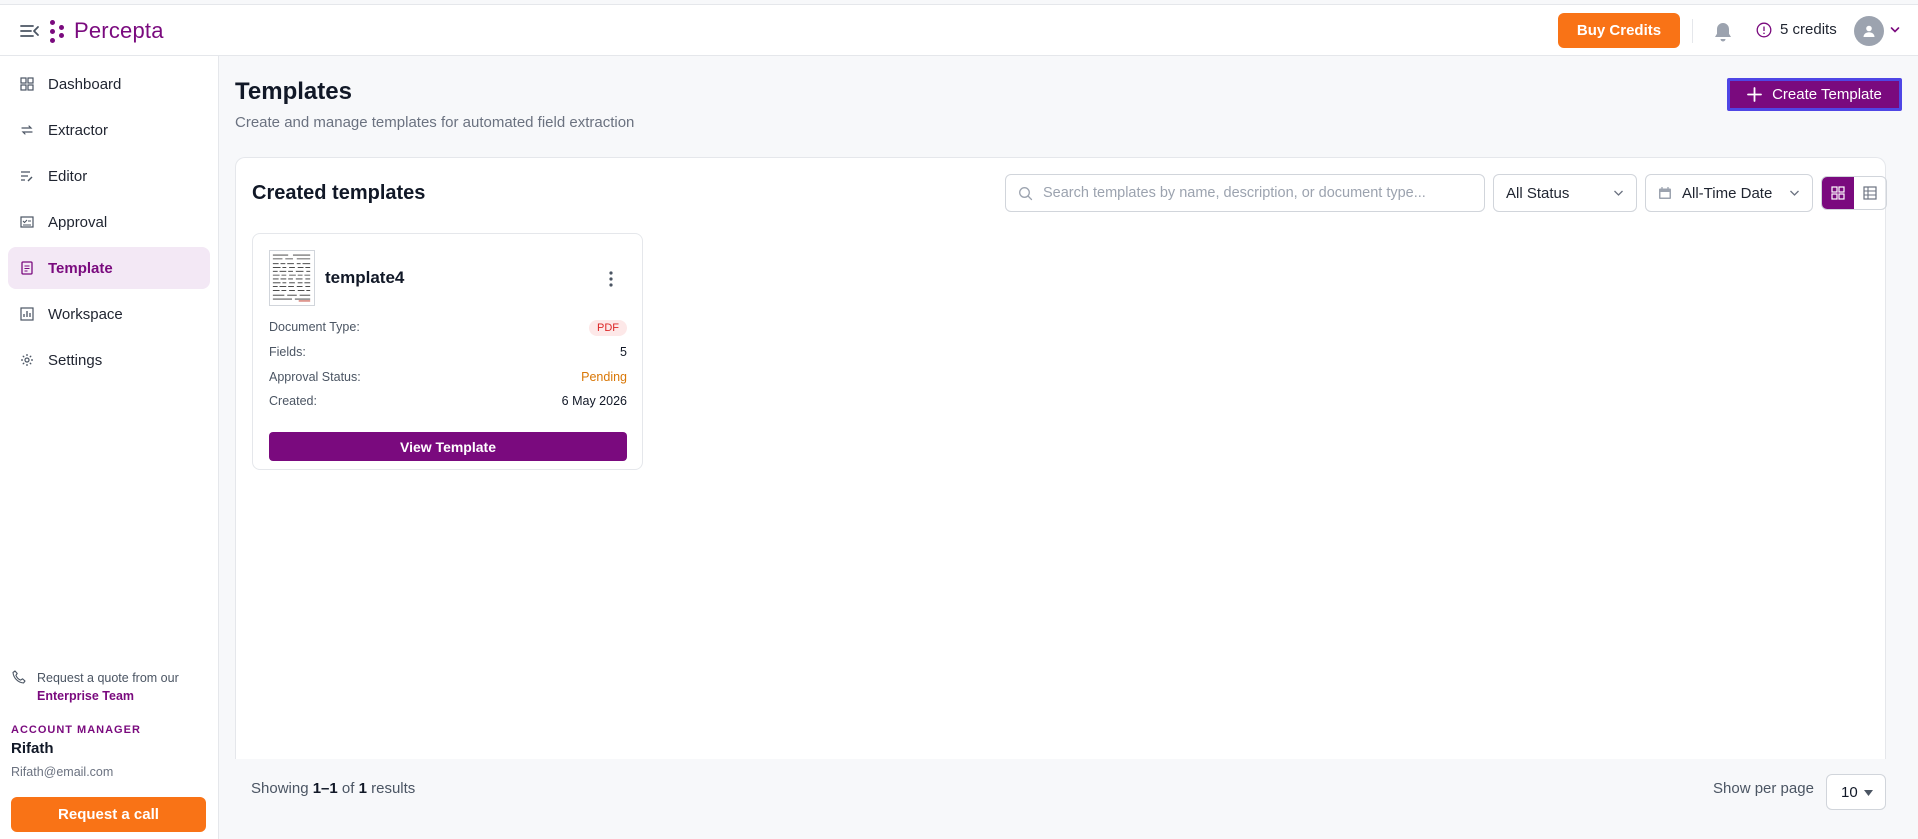 This screenshot has width=1918, height=839. I want to click on app-name: Percepta, so click(119, 30).